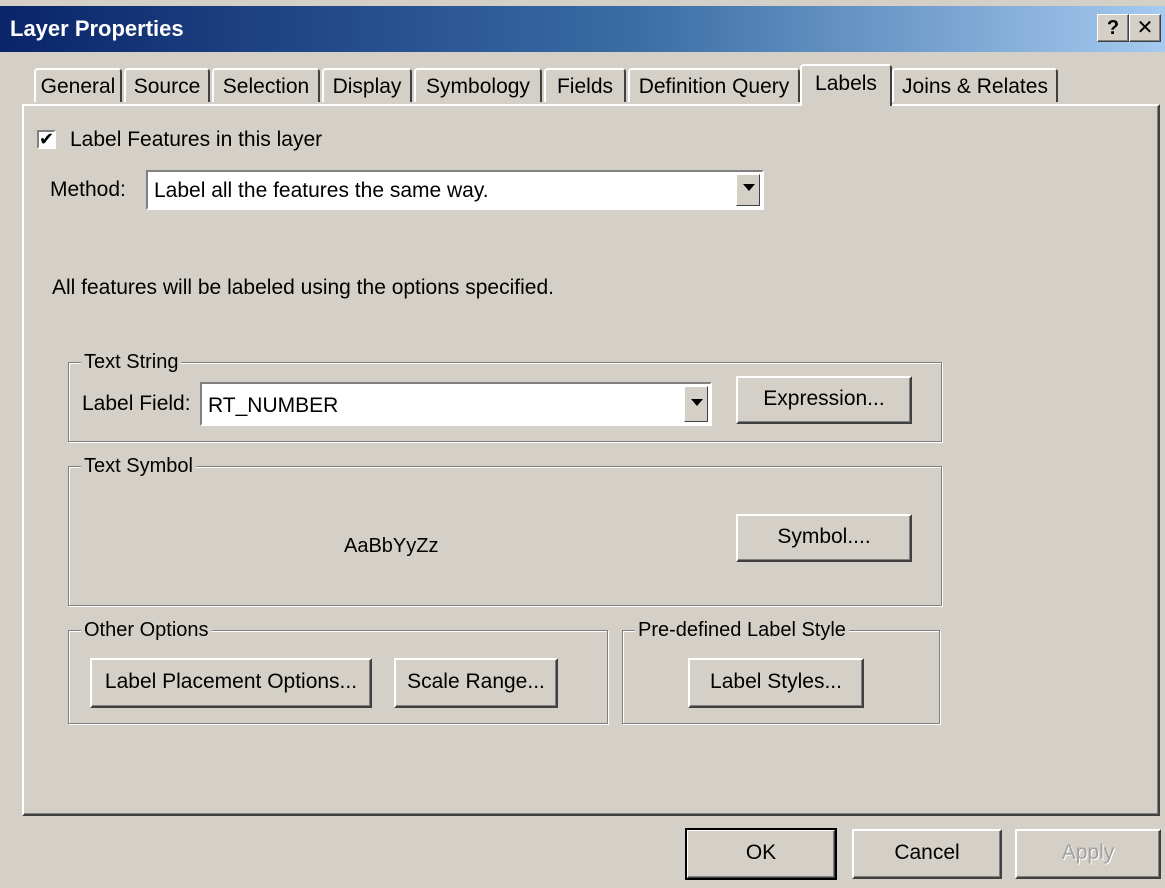  Describe the element at coordinates (975, 85) in the screenshot. I see `tab-joins-relates: Joins & Relates` at that location.